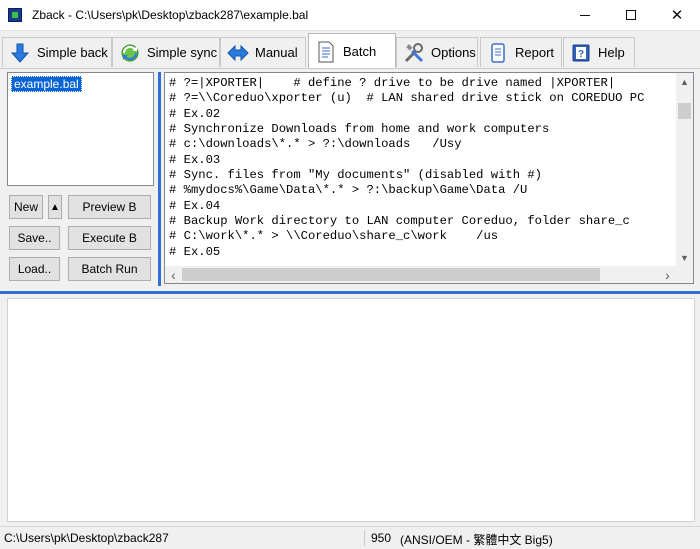 This screenshot has height=549, width=700. I want to click on minimize-button, so click(585, 15).